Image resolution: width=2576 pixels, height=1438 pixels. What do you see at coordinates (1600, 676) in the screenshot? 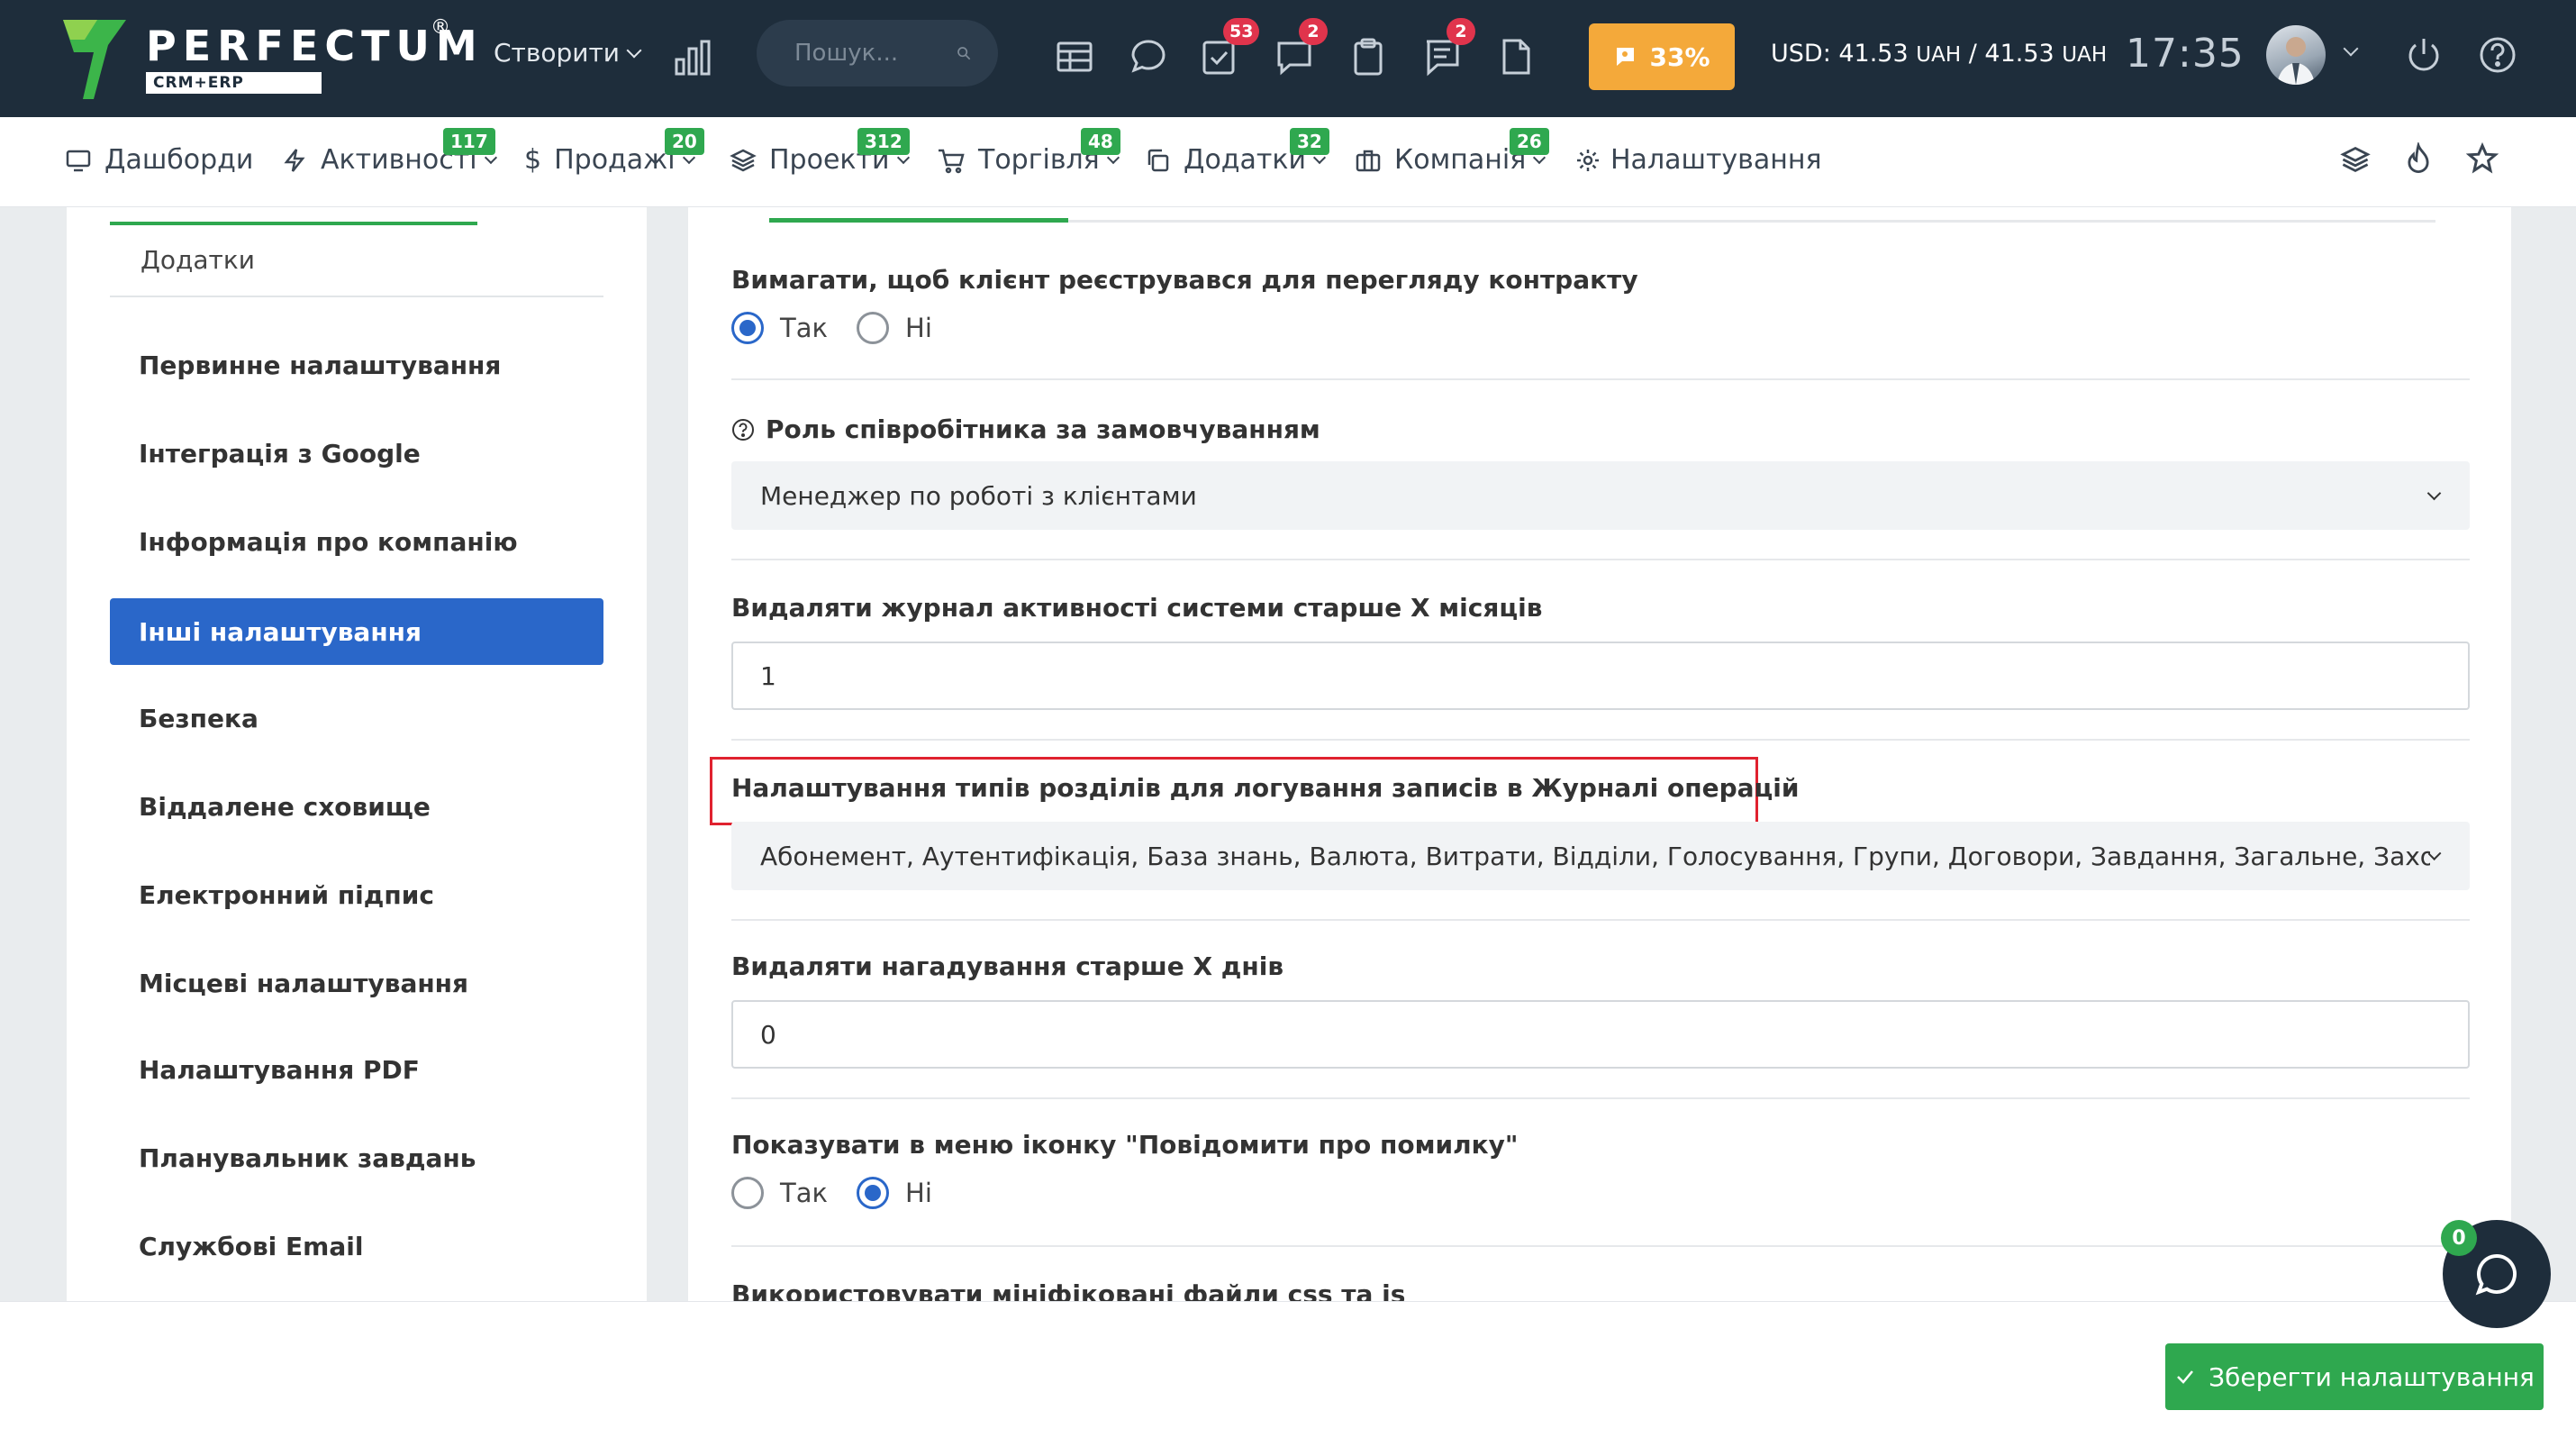
I see `delete-activity-log-input` at bounding box center [1600, 676].